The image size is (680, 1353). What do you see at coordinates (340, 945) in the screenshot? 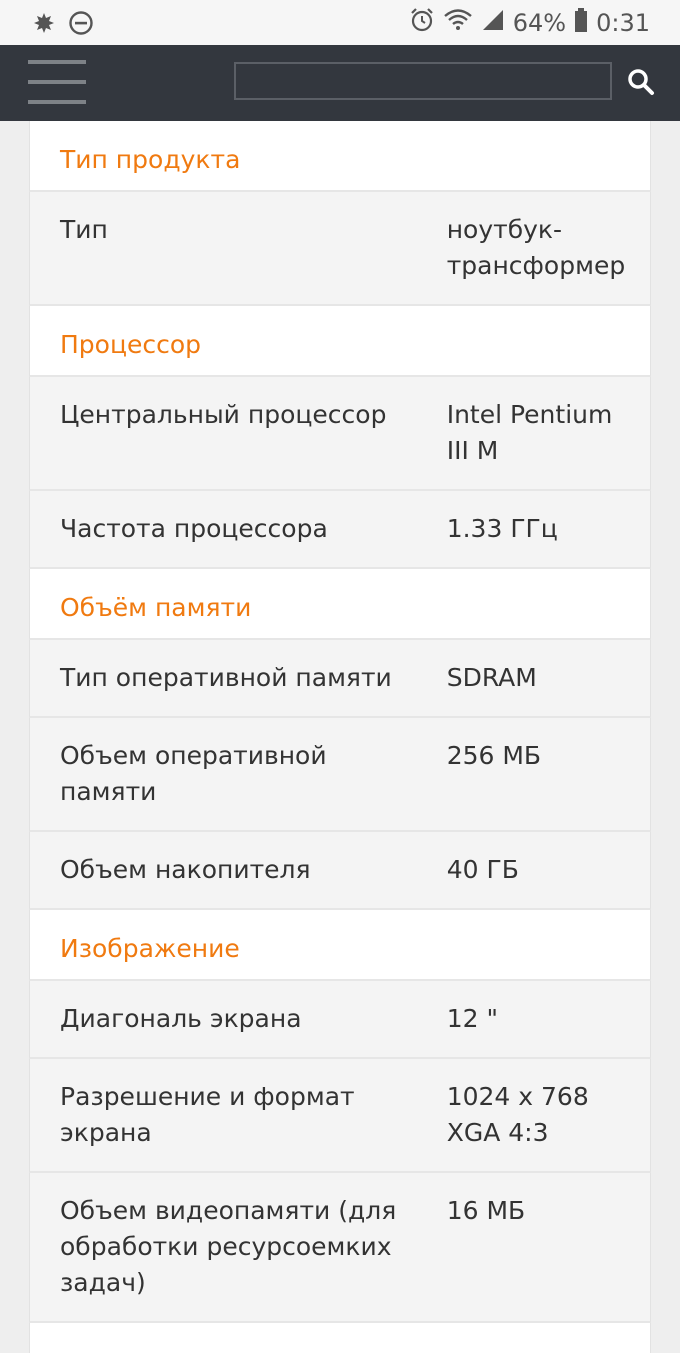
I see `section-title-display: Изображение` at bounding box center [340, 945].